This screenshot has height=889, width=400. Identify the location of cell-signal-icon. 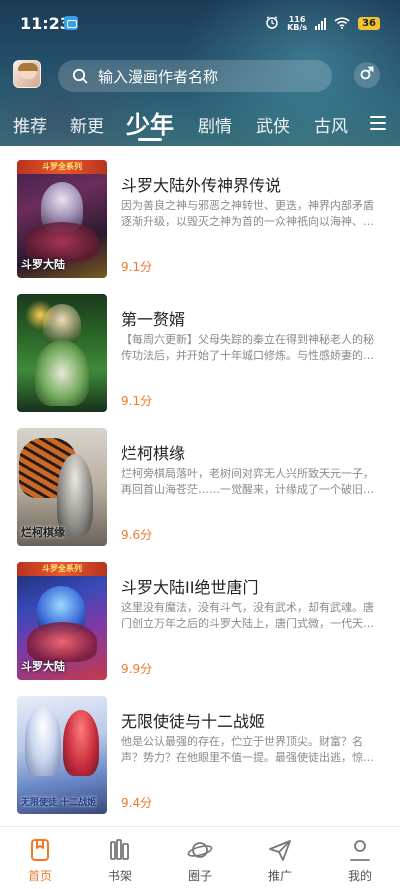
(321, 23).